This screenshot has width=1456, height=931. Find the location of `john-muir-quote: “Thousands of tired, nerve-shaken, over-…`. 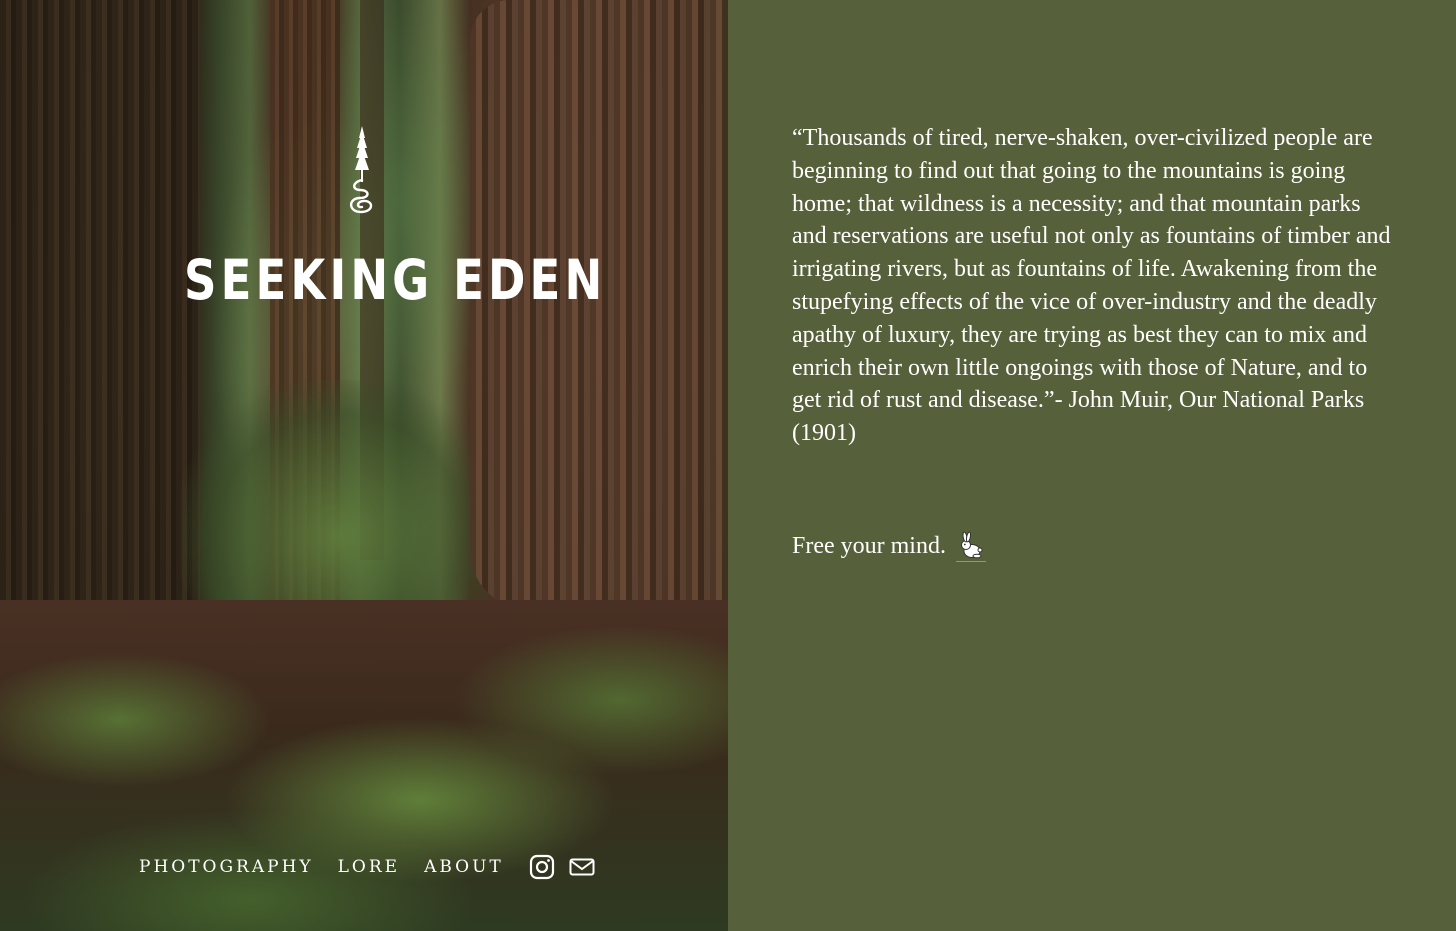

john-muir-quote: “Thousands of tired, nerve-shaken, over-… is located at coordinates (1091, 286).